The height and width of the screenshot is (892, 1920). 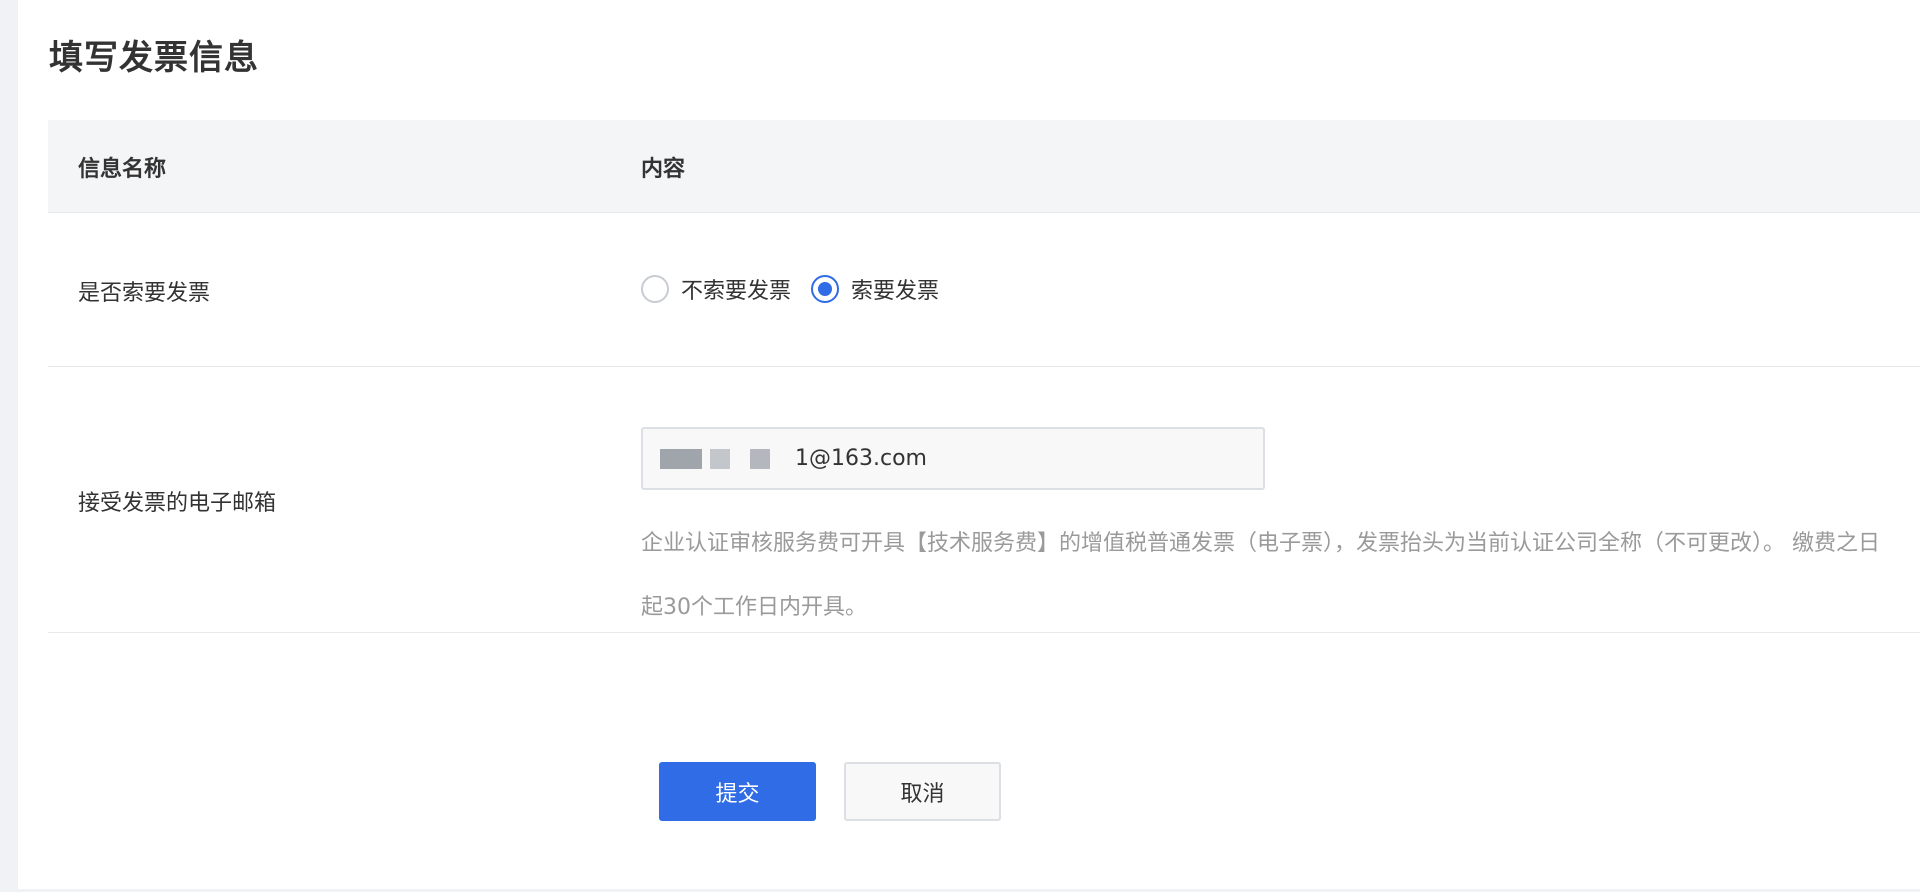 What do you see at coordinates (800, 289) in the screenshot?
I see `invoice-request-radio-group: 不索要发票 索要发票` at bounding box center [800, 289].